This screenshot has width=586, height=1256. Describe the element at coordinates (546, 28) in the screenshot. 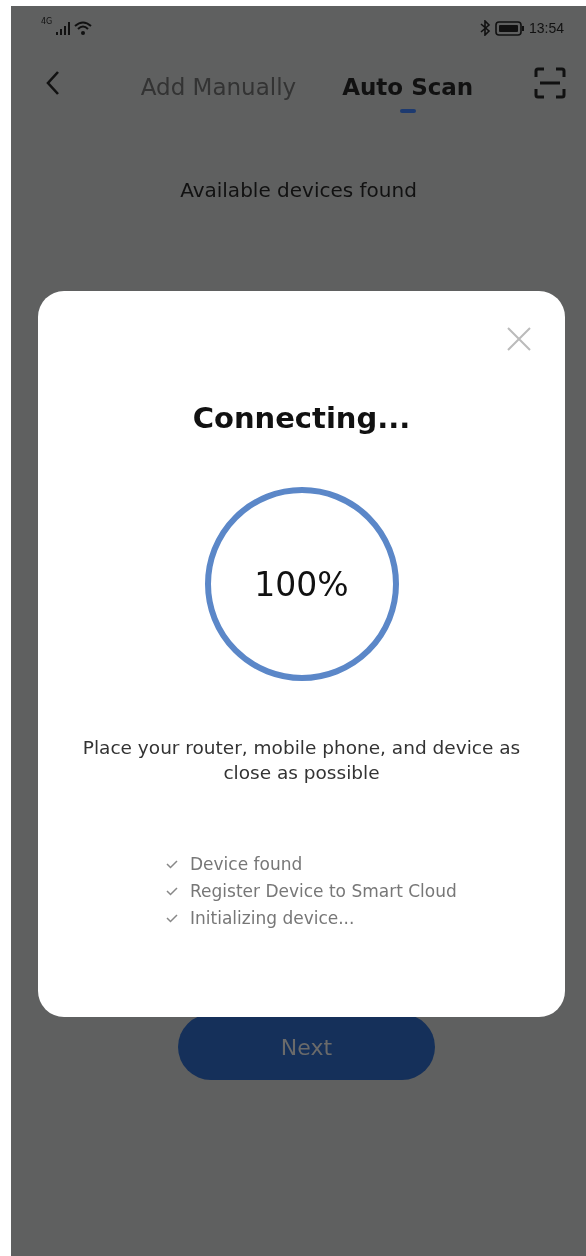

I see `clock-time: 13:54` at that location.